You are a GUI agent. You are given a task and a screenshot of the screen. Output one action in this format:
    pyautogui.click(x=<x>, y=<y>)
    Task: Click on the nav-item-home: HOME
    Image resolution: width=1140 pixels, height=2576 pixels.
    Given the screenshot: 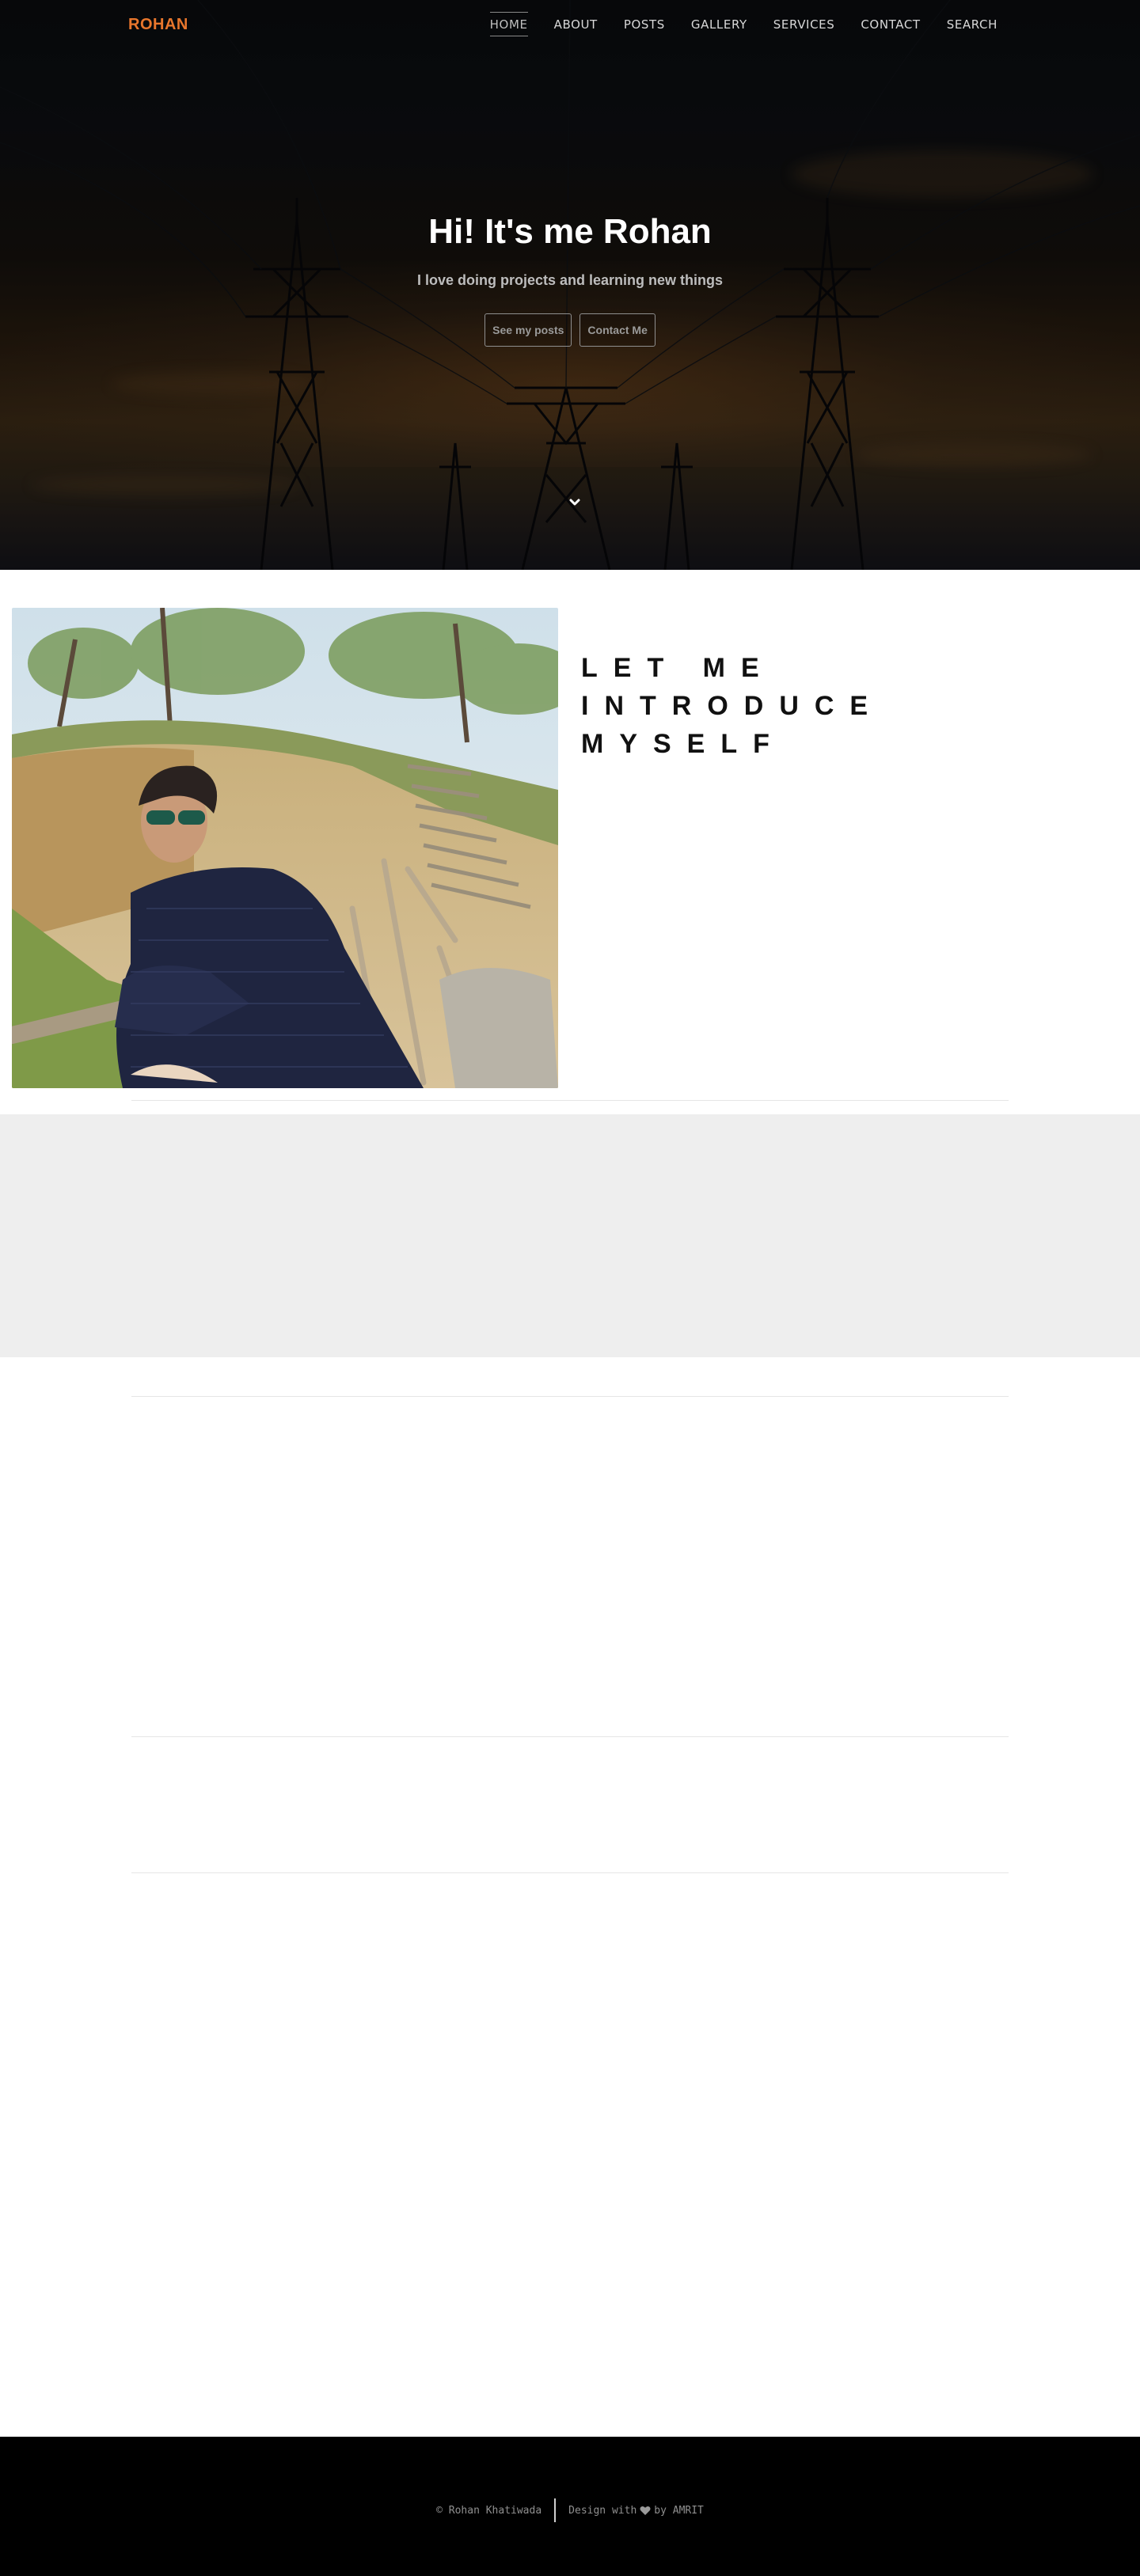 What is the action you would take?
    pyautogui.click(x=508, y=24)
    